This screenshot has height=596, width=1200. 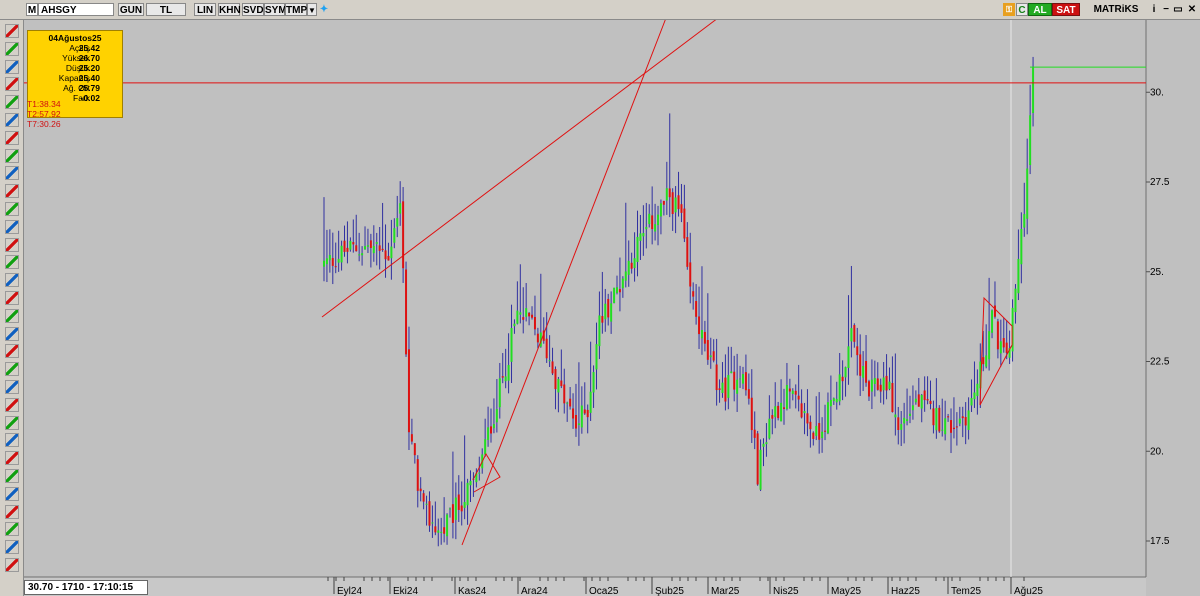 I want to click on minimize-icon: −, so click(x=1166, y=9).